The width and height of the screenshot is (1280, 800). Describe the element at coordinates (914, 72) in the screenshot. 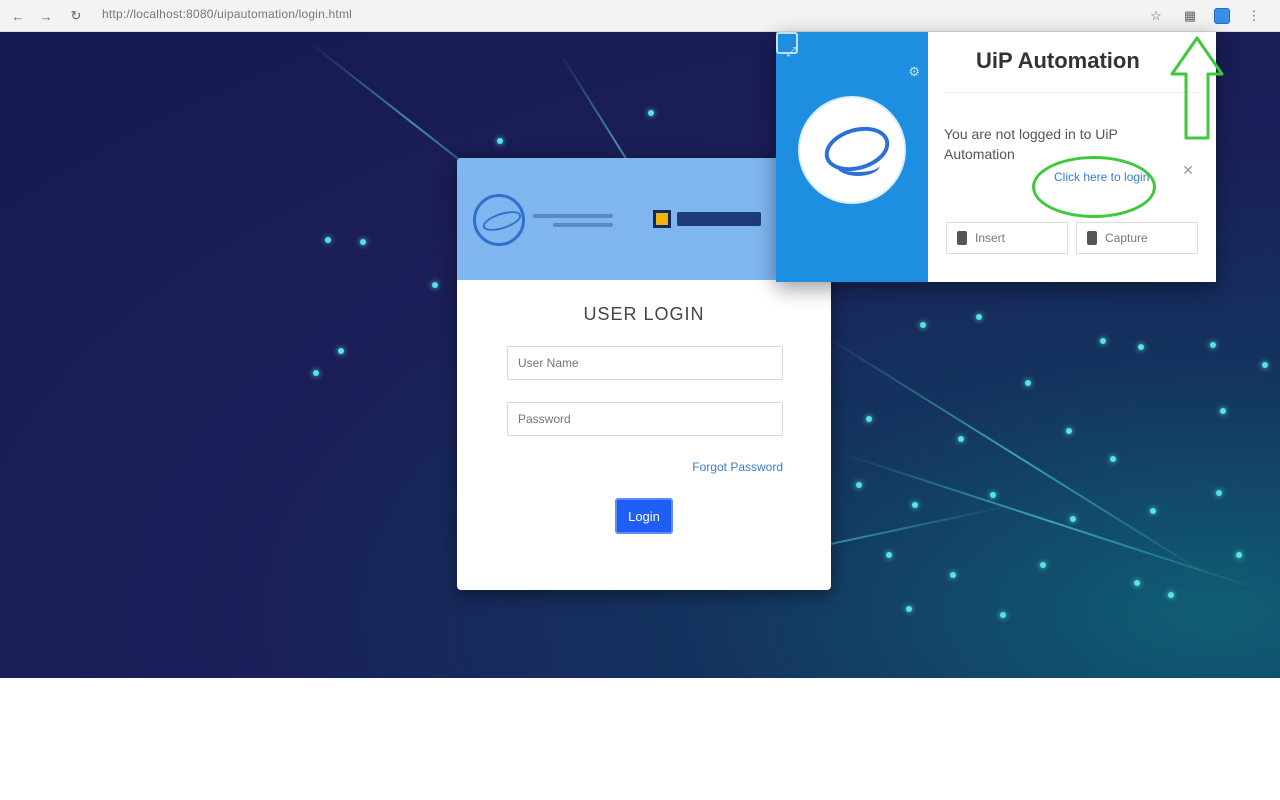

I see `settings-icon: ⚙` at that location.